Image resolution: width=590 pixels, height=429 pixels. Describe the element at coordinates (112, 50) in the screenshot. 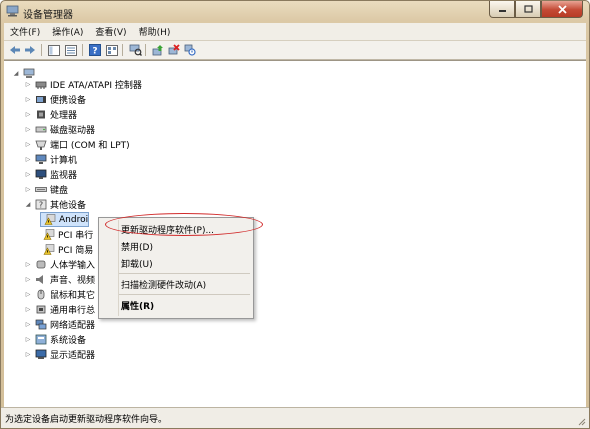

I see `view-button` at that location.